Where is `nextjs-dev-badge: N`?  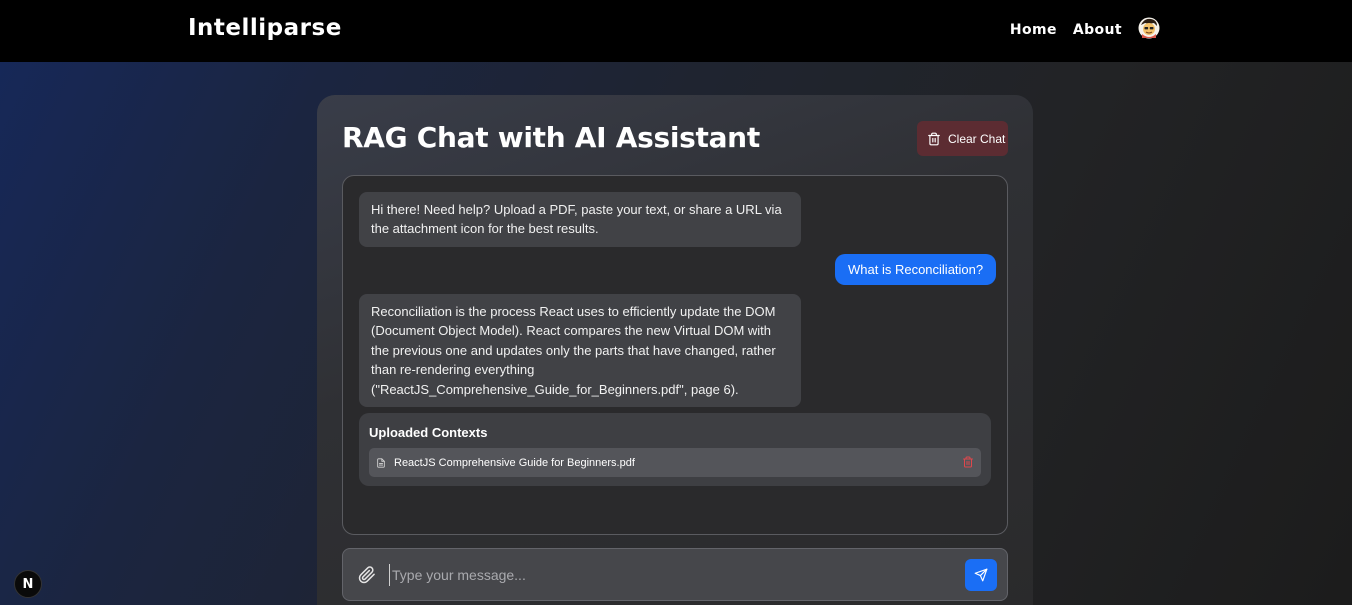 nextjs-dev-badge: N is located at coordinates (28, 584).